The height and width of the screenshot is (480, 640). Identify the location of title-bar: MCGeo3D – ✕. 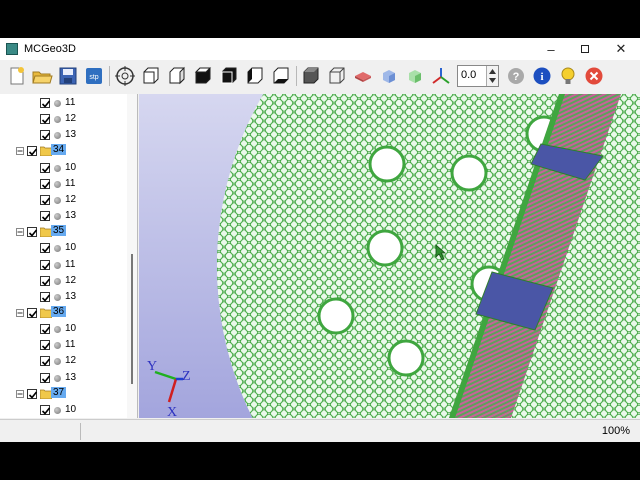
(320, 49).